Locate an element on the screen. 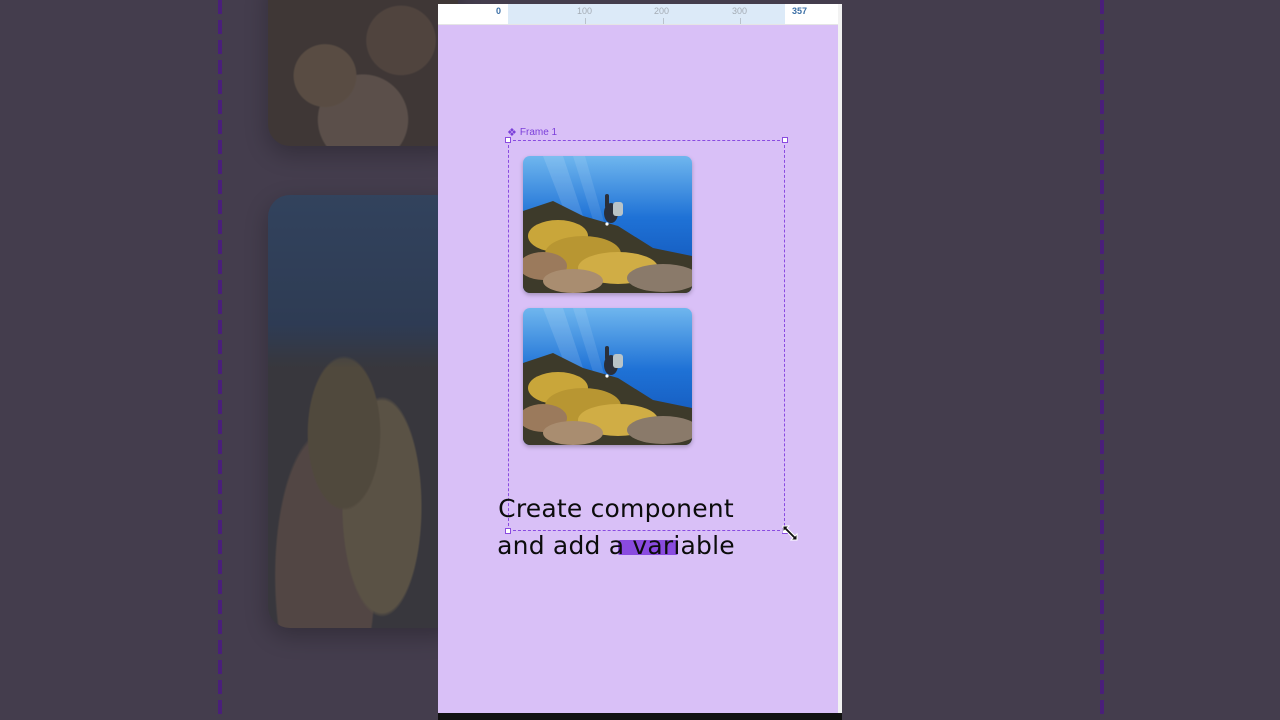 The image size is (1280, 720). frame-name-text: Frame 1 is located at coordinates (538, 132).